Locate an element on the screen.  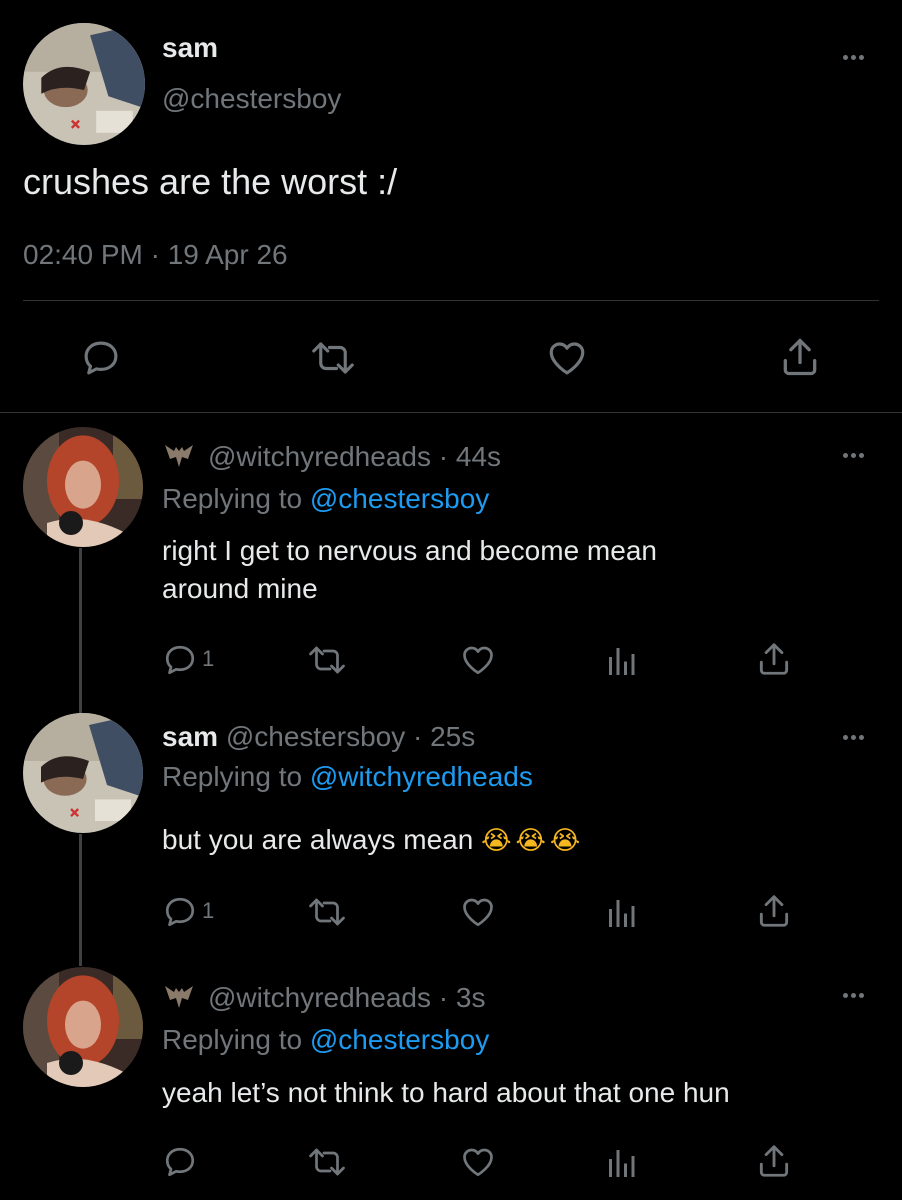
tweet-text: crushes are the worst :/ is located at coordinates (210, 181).